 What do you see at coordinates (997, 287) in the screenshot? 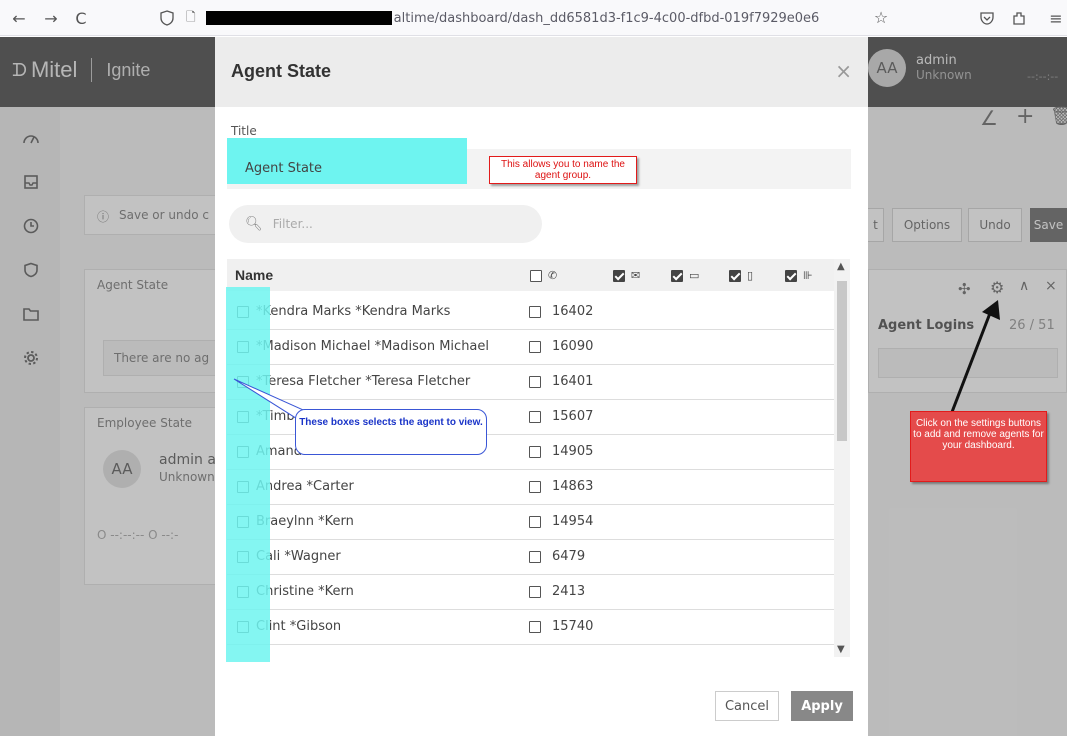
I see `settings-gear-icon: ⚙` at bounding box center [997, 287].